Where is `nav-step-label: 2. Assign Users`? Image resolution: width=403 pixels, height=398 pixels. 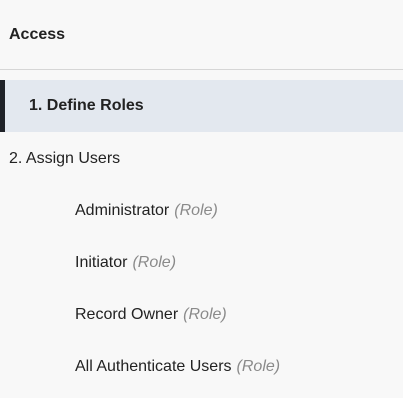 nav-step-label: 2. Assign Users is located at coordinates (65, 158).